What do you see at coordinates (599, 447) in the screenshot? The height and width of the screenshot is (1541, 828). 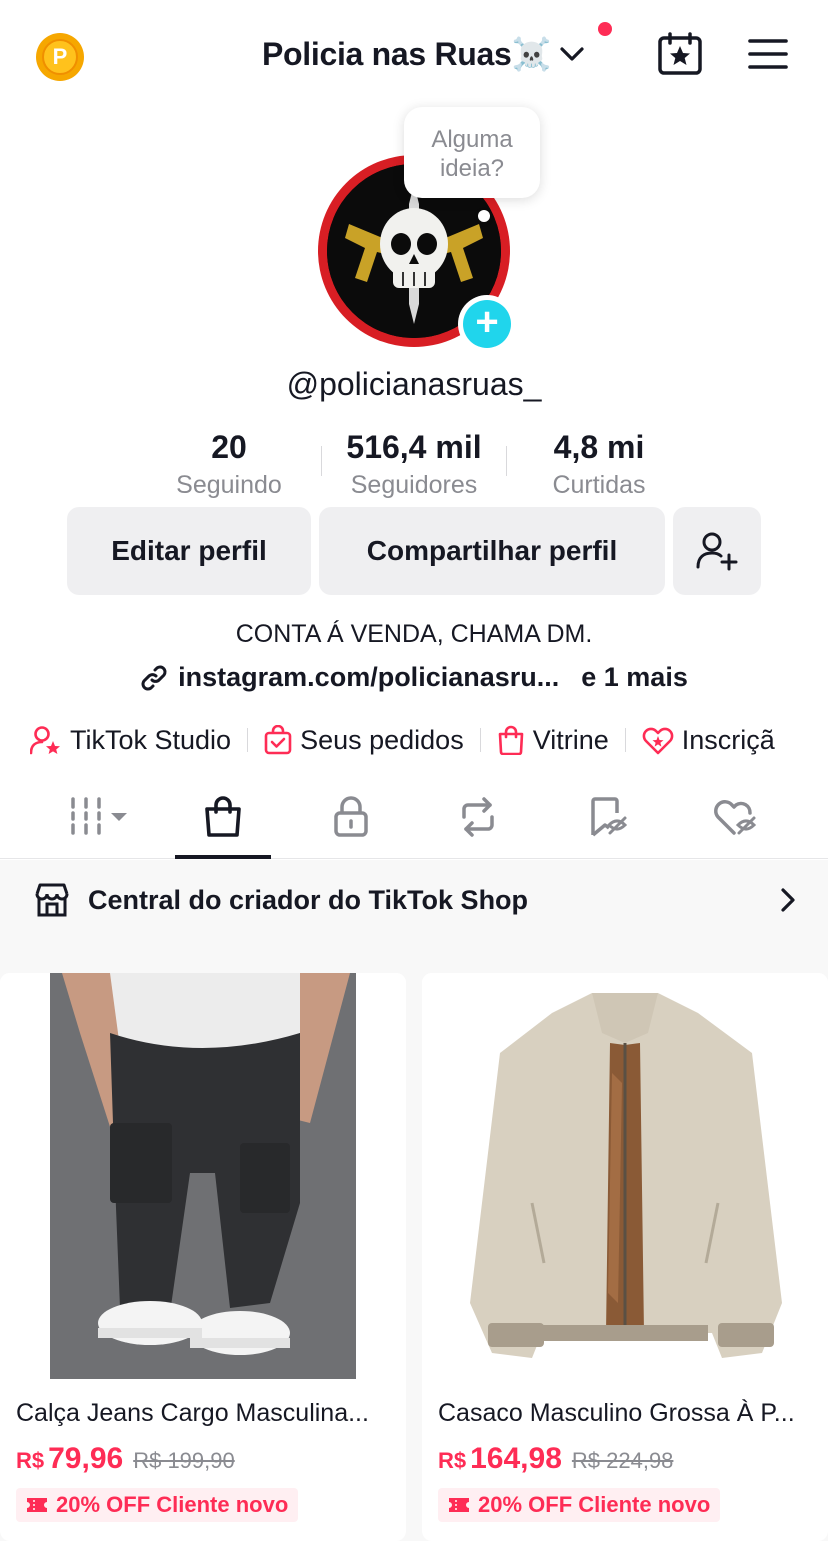 I see `stat-value: 4,8 mi` at bounding box center [599, 447].